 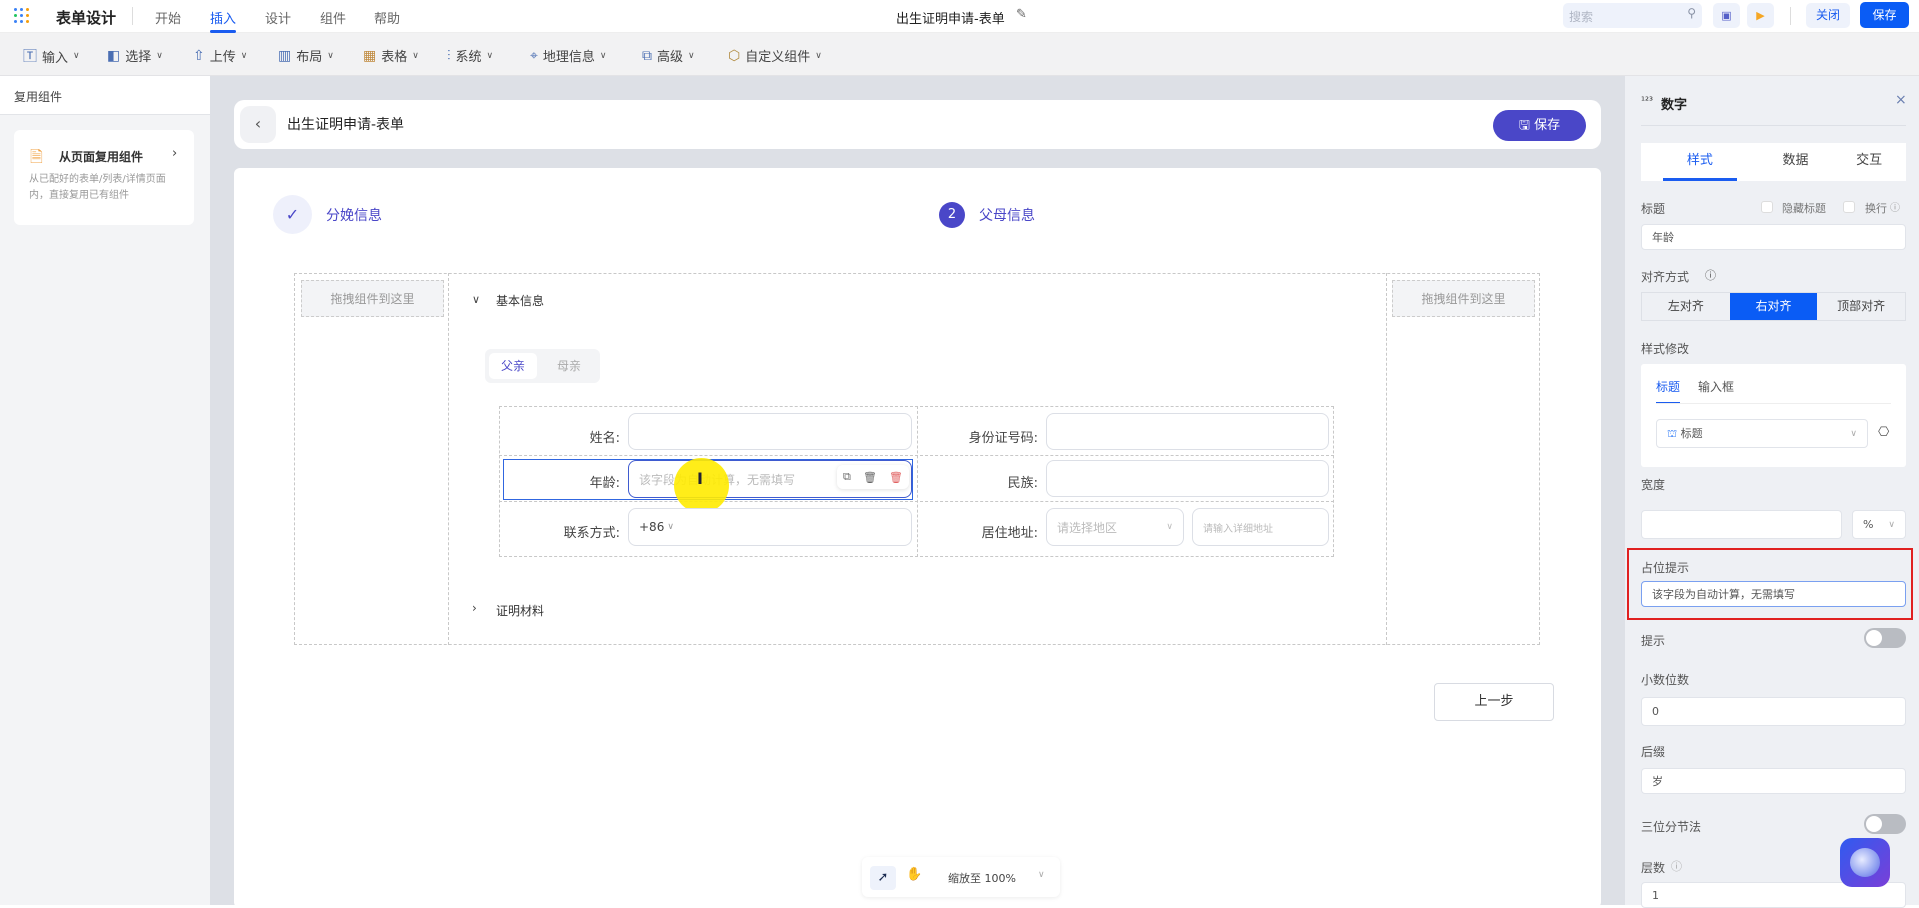 I want to click on name-input, so click(x=770, y=431).